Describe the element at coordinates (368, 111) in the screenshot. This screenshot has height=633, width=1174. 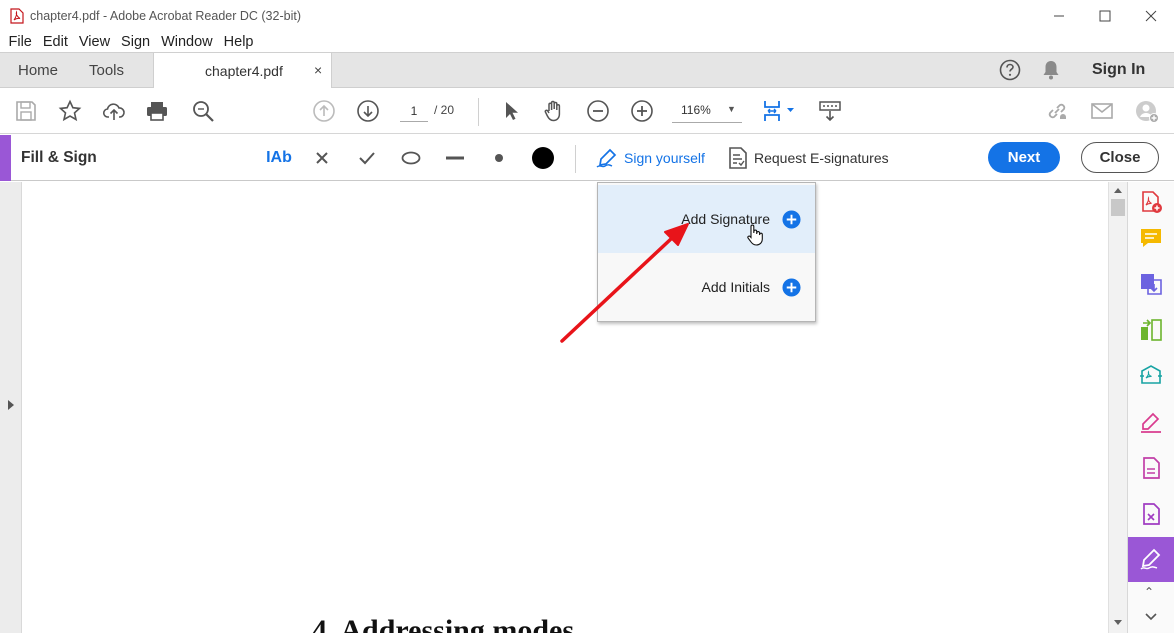
I see `next-page-icon` at that location.